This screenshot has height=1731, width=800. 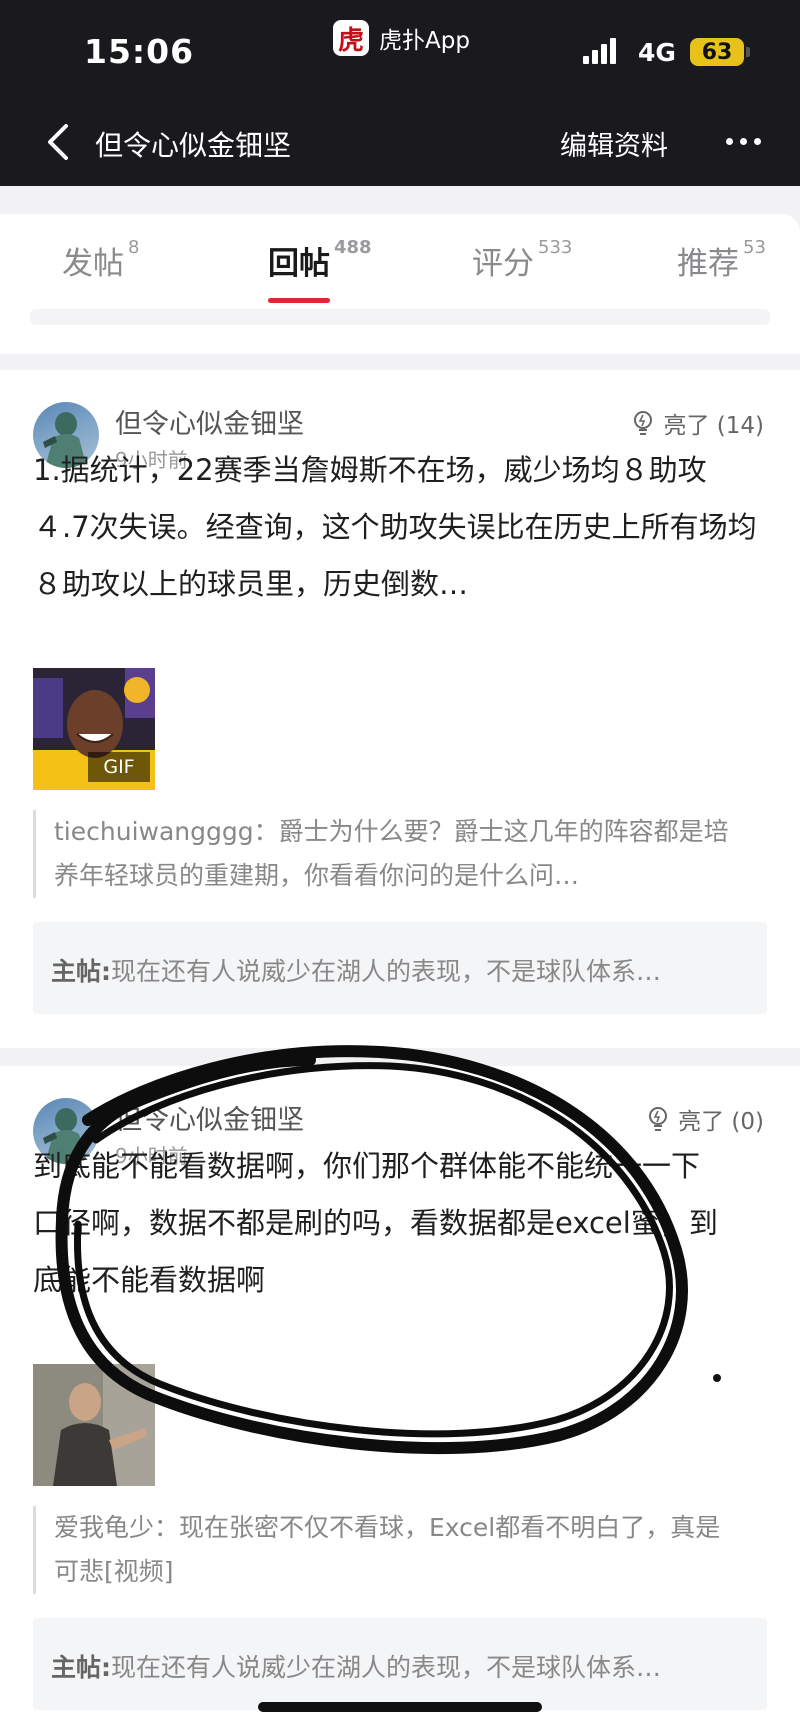 I want to click on tab-replies: 回帖 488, so click(x=320, y=259).